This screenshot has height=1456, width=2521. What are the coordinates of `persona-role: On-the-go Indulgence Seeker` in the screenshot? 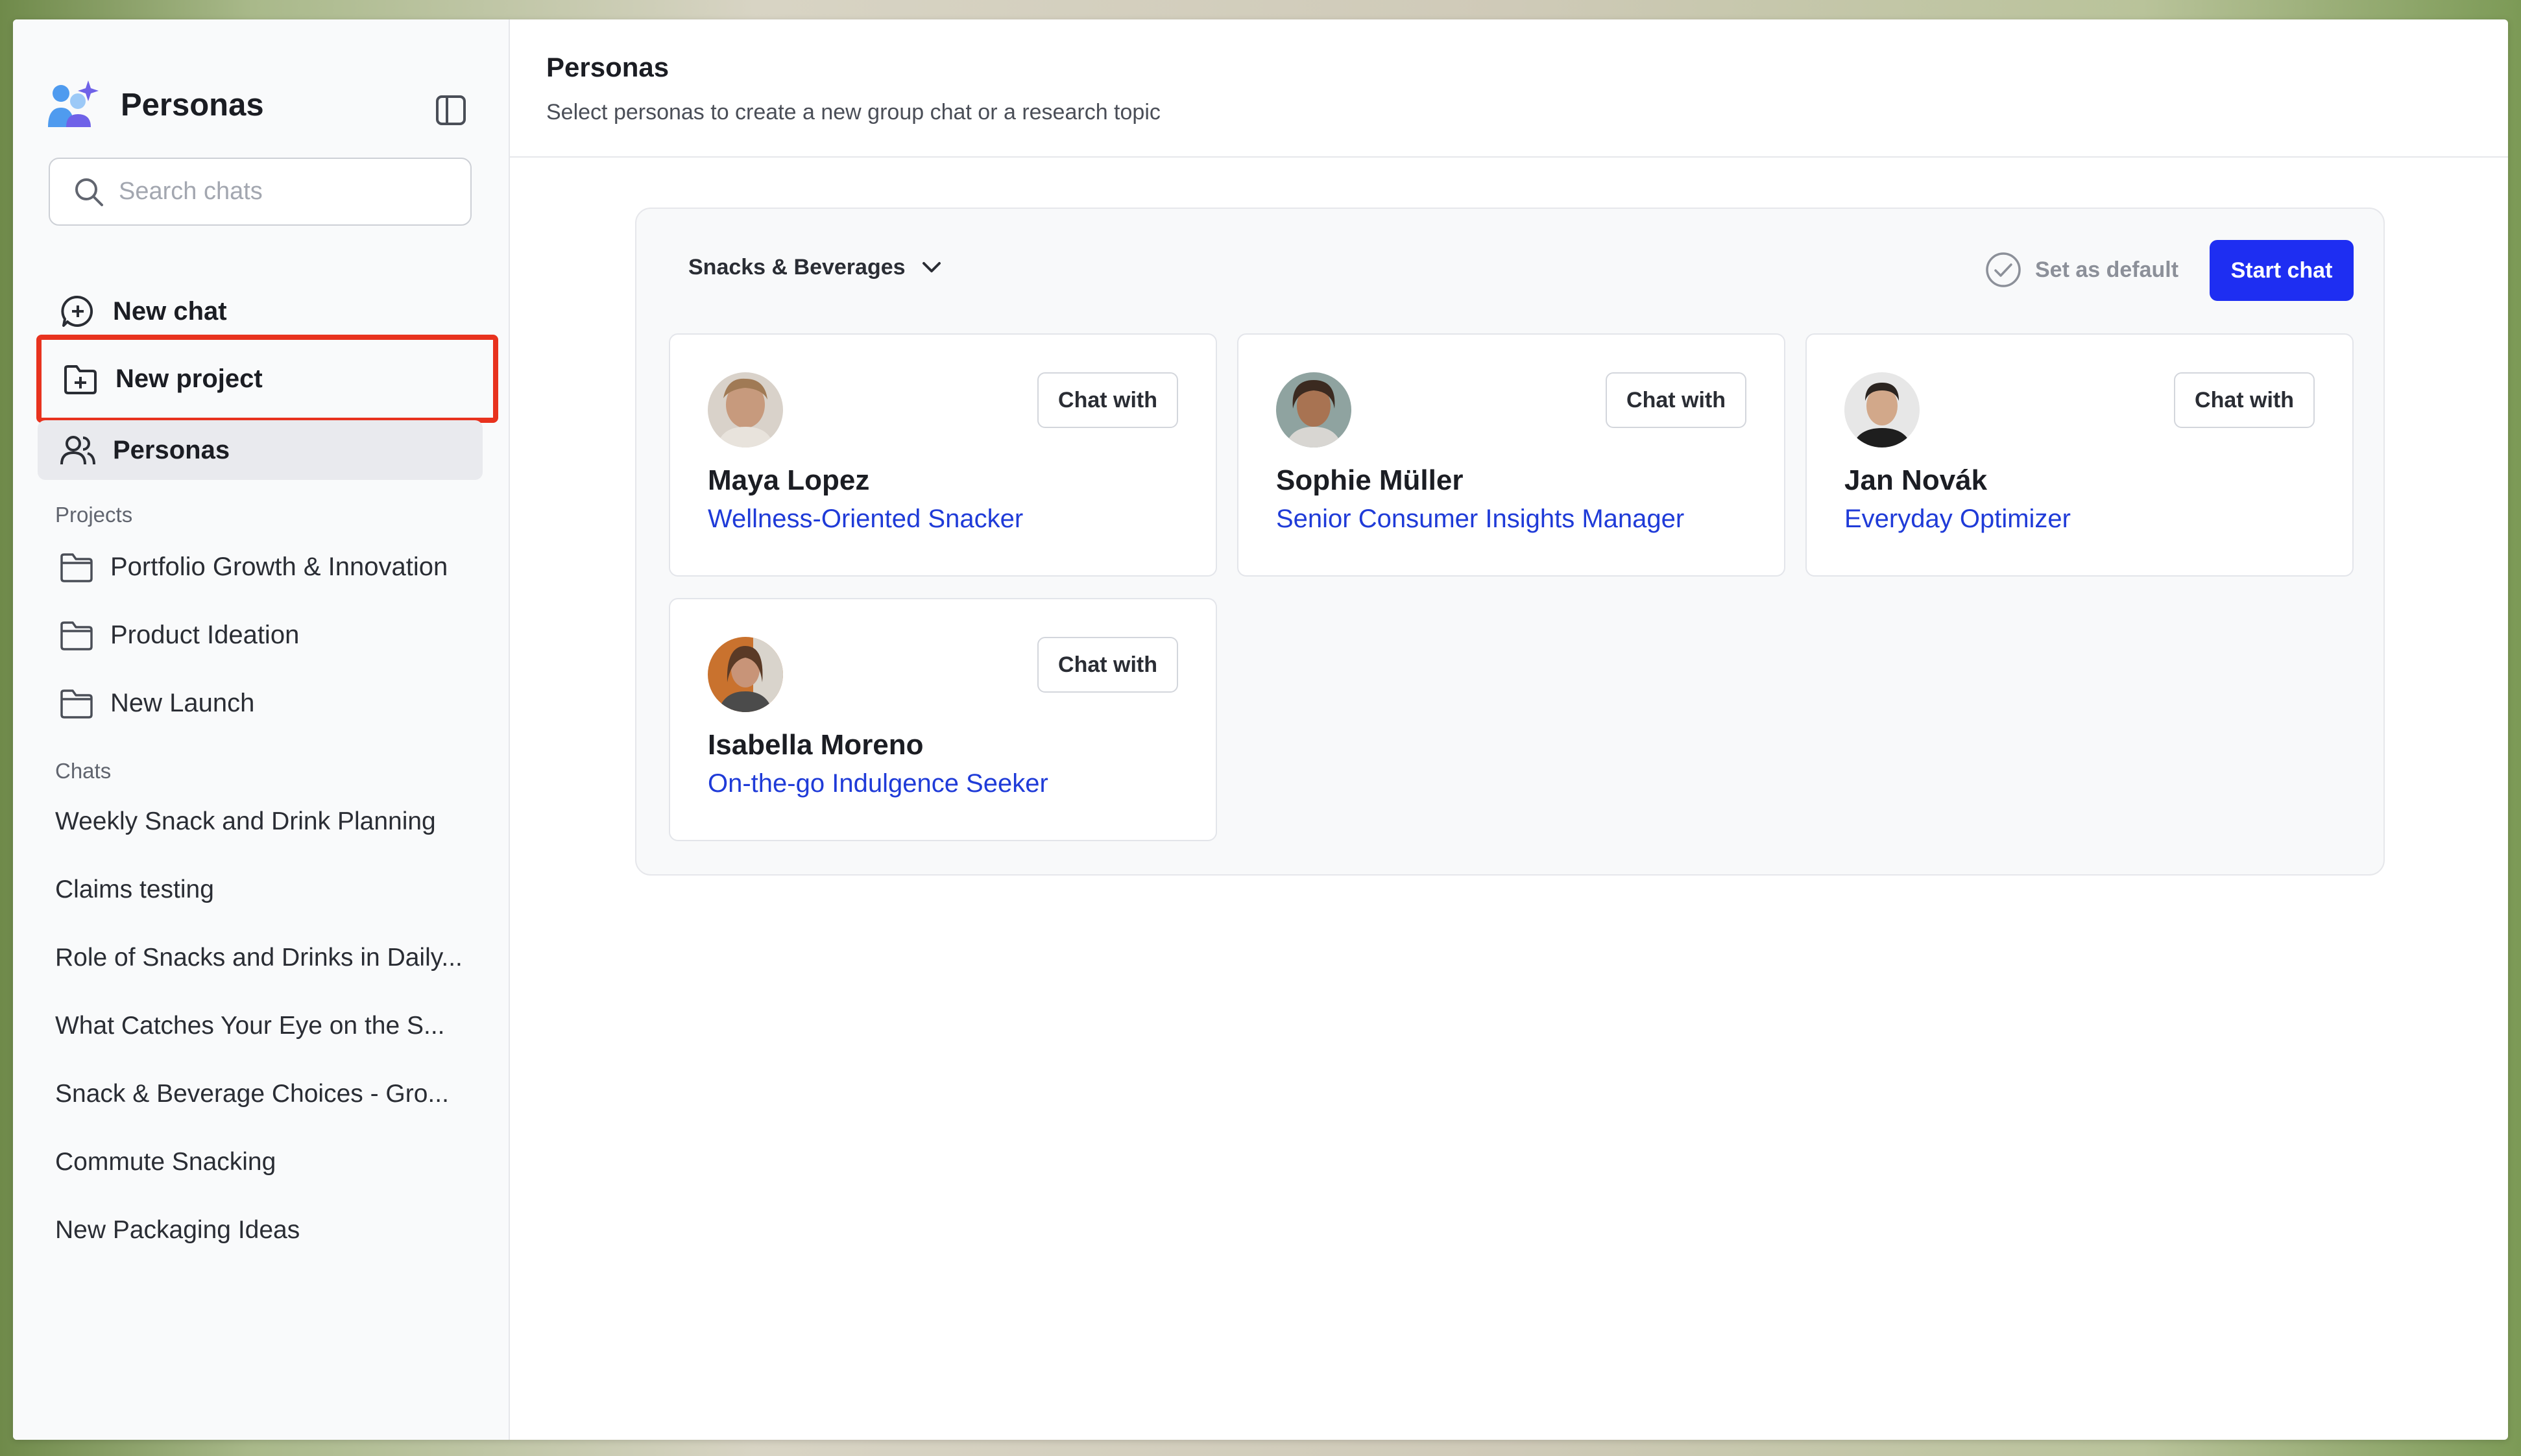 It's located at (878, 783).